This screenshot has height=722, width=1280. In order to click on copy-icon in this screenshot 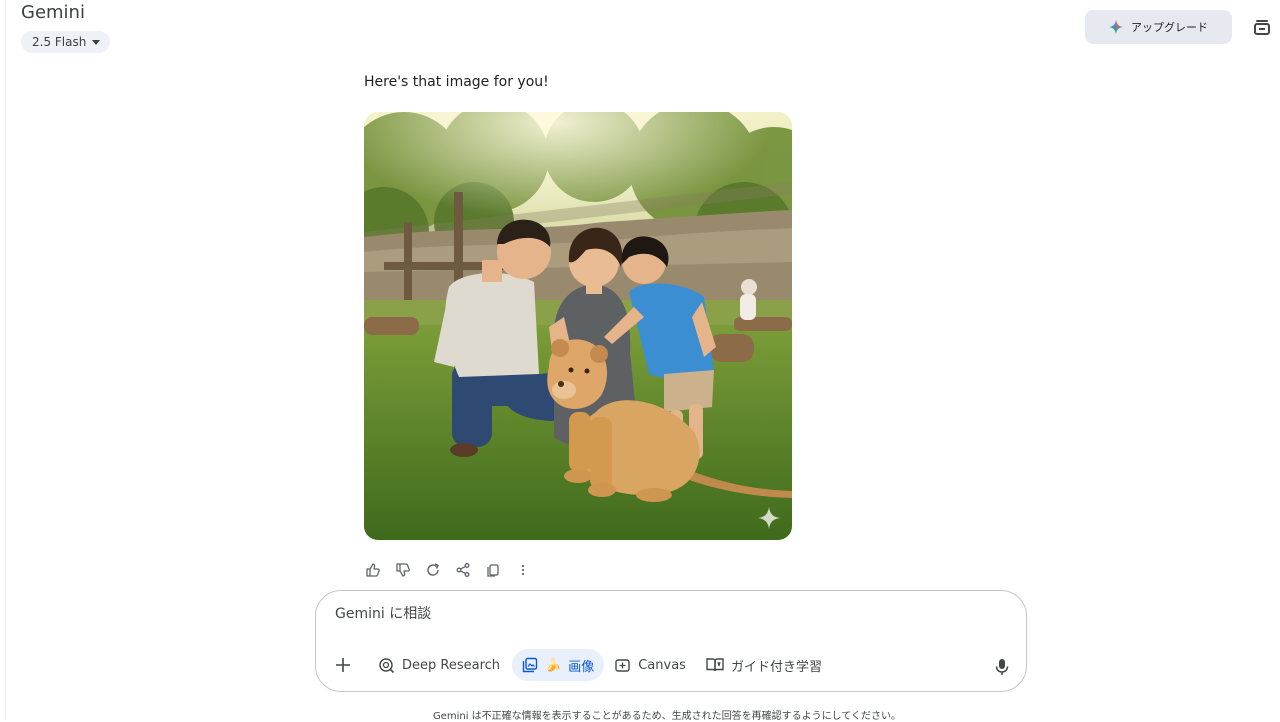, I will do `click(493, 570)`.